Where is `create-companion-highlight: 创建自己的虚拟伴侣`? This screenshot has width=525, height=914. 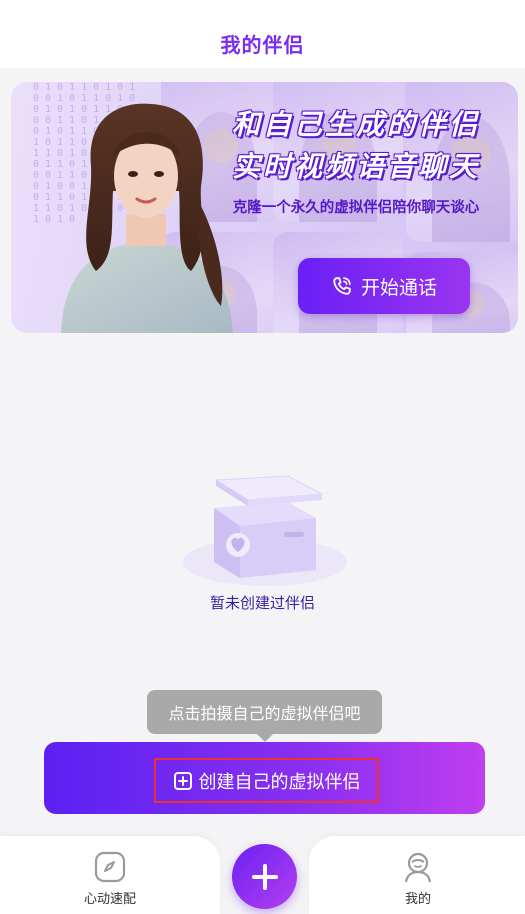 create-companion-highlight: 创建自己的虚拟伴侣 is located at coordinates (266, 780).